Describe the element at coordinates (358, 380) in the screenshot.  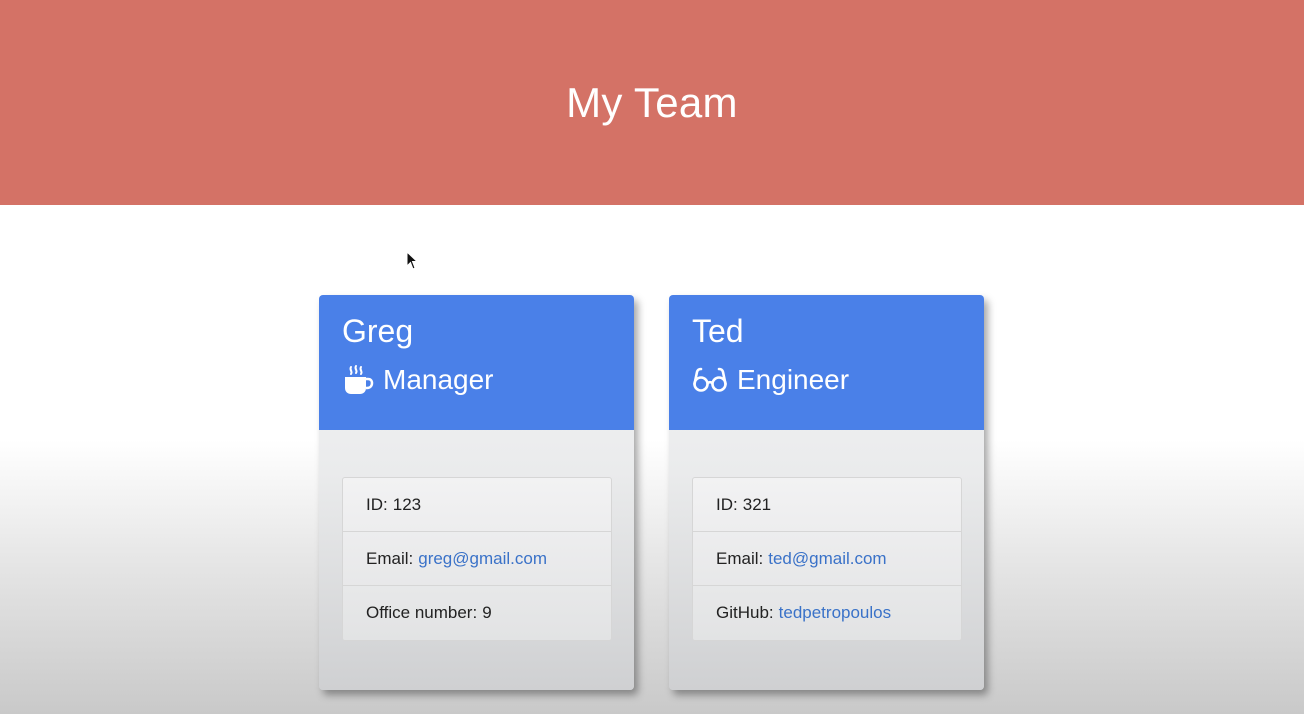
I see `coffee-mug-icon` at that location.